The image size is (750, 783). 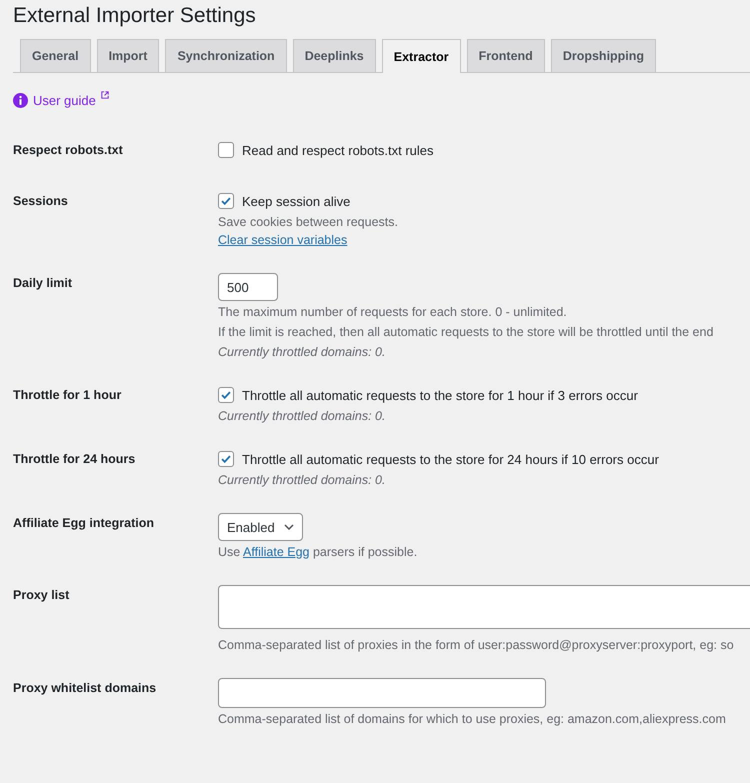 I want to click on settings-tab: Synchronization, so click(x=226, y=55).